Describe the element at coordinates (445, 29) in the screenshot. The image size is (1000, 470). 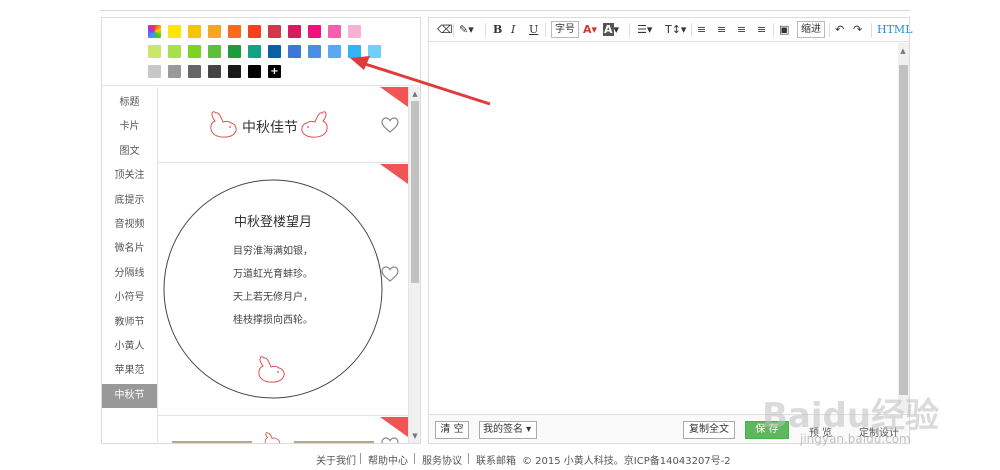
I see `eraser-icon: ⌫` at that location.